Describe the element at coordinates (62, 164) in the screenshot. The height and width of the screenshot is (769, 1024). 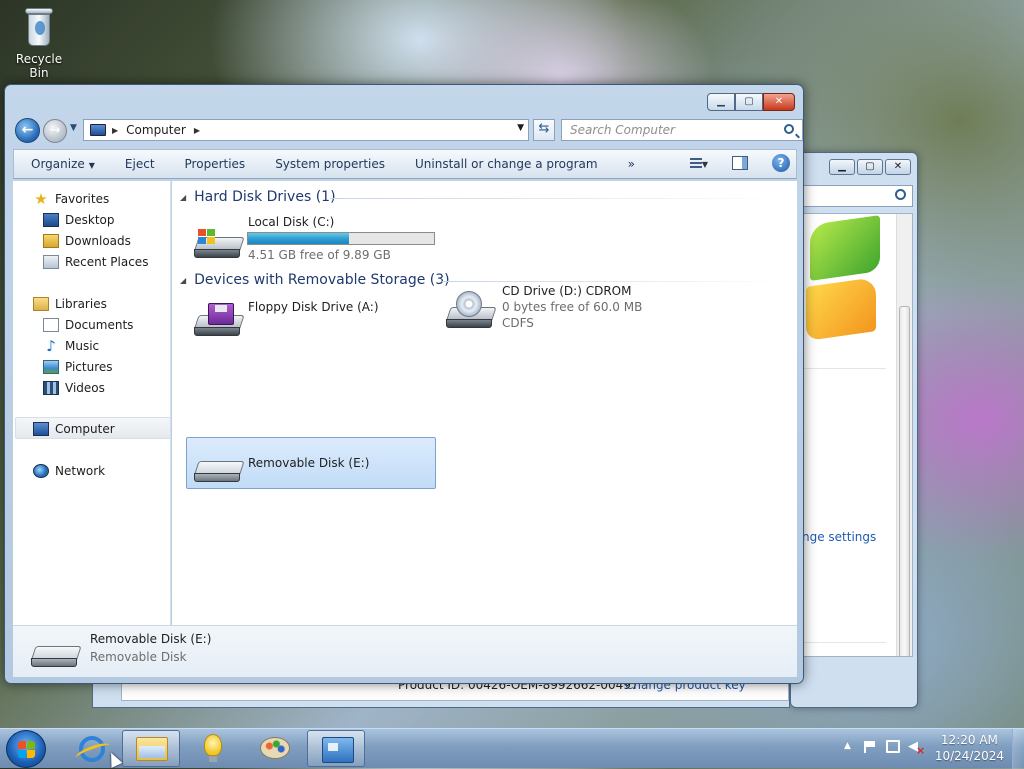
I see `organize-button: Organize ▼` at that location.